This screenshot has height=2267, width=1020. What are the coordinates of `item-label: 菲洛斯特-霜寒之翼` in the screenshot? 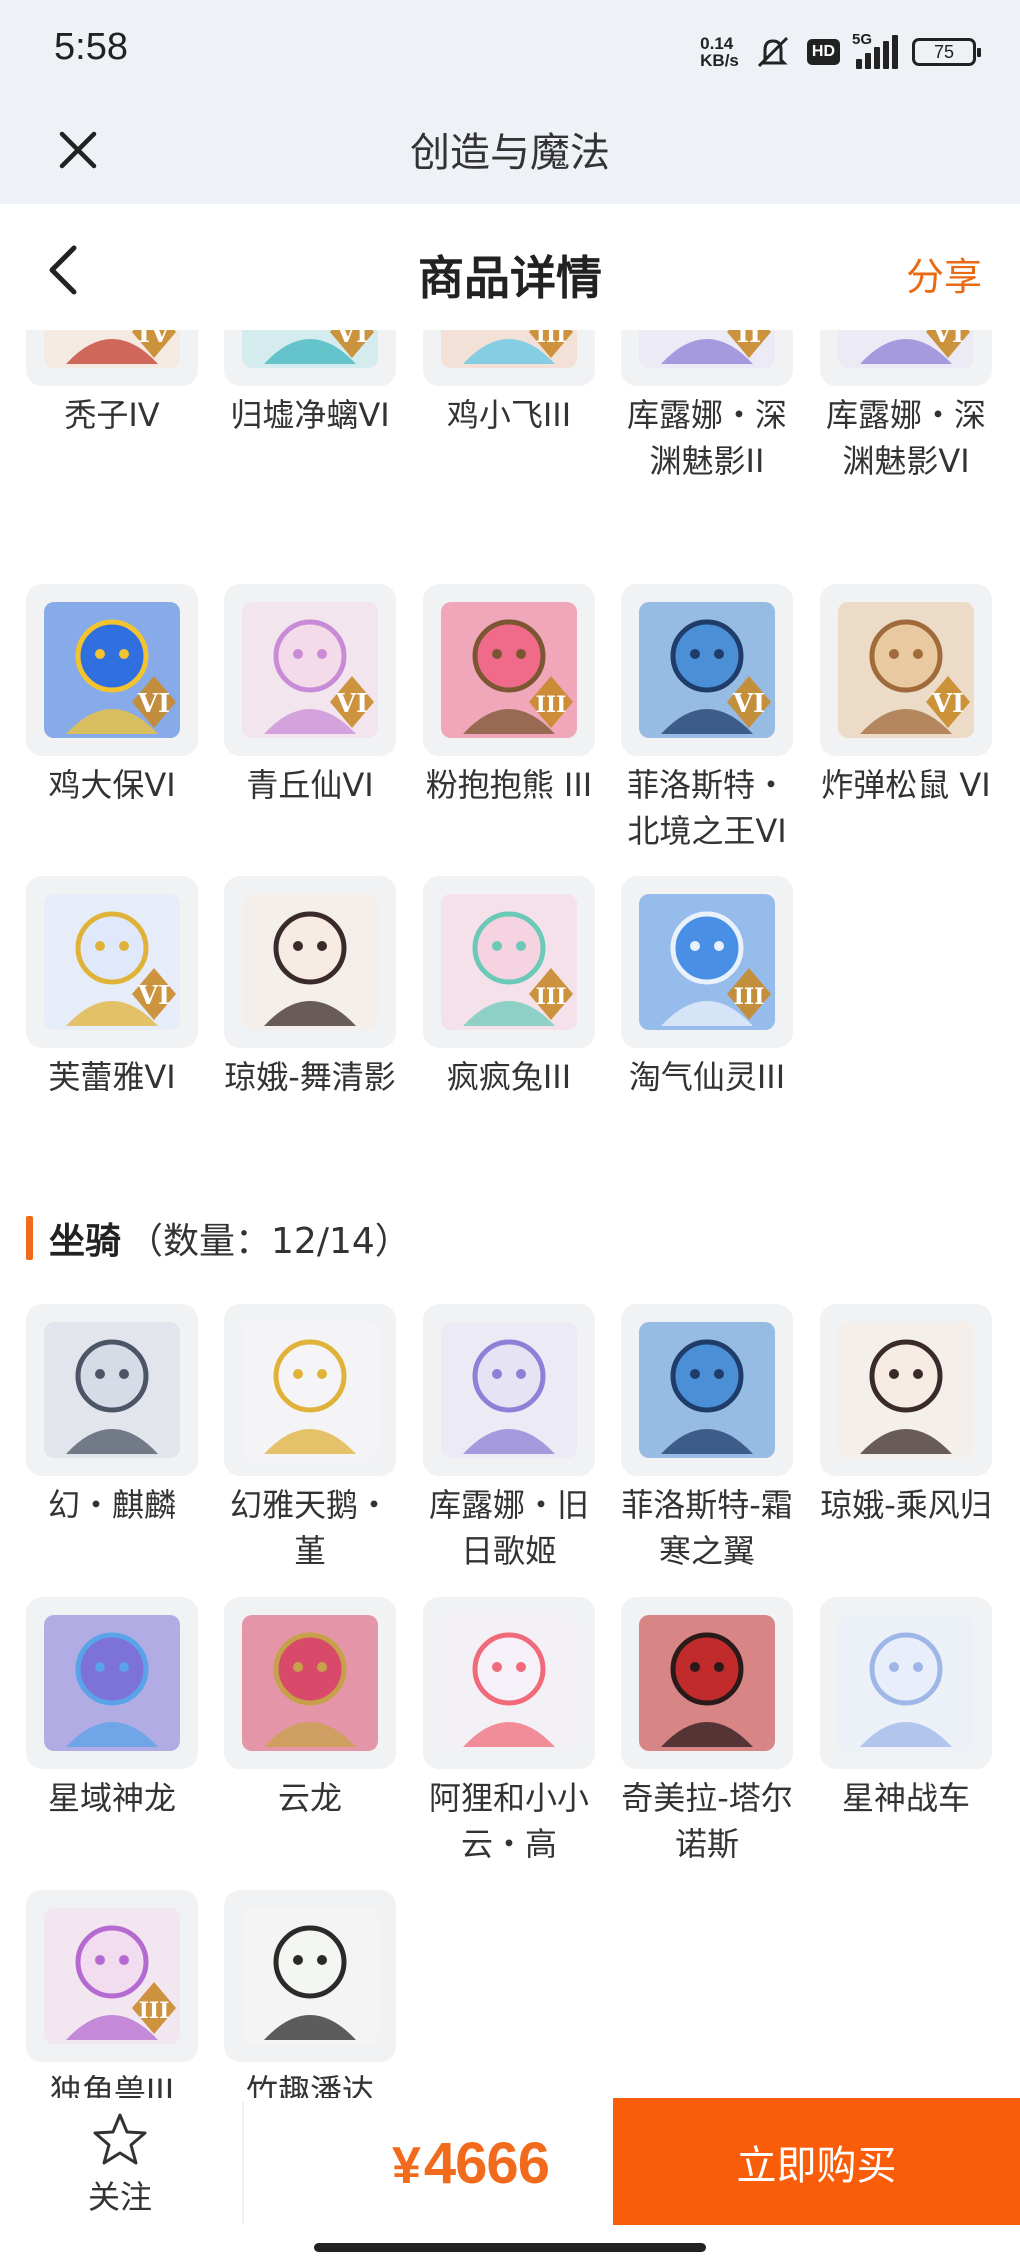 It's located at (707, 1528).